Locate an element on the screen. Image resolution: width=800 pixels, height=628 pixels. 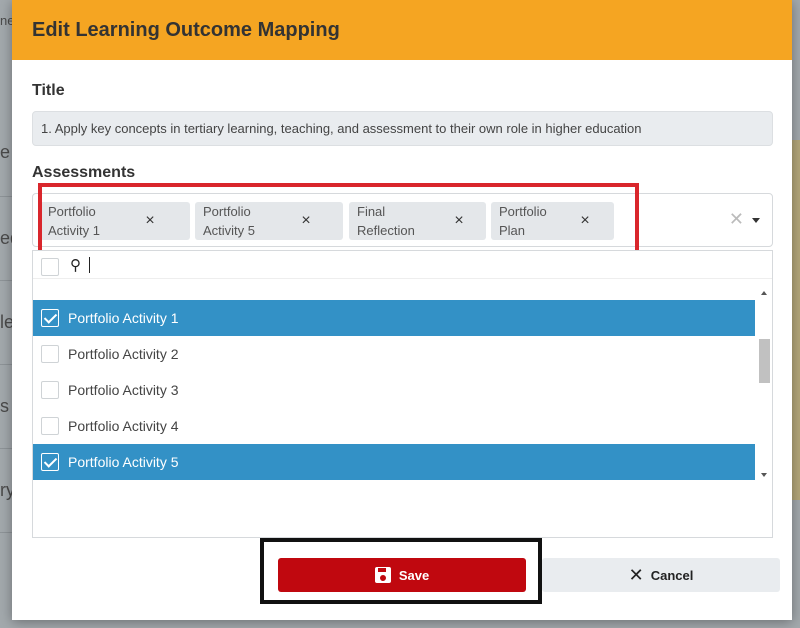
save-label: Save is located at coordinates (414, 575).